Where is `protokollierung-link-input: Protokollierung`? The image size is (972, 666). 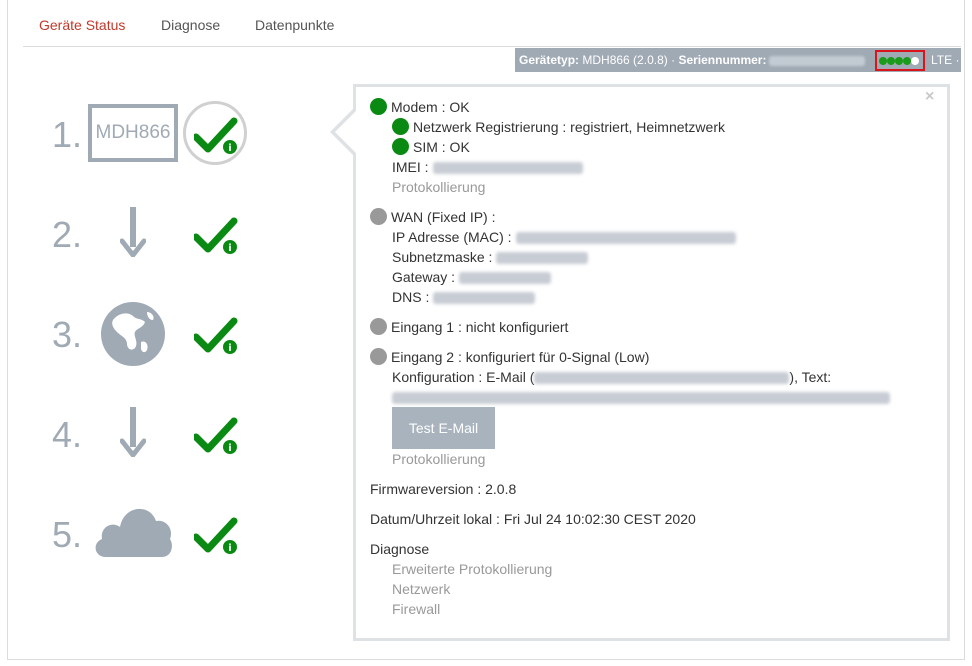 protokollierung-link-input: Protokollierung is located at coordinates (438, 459).